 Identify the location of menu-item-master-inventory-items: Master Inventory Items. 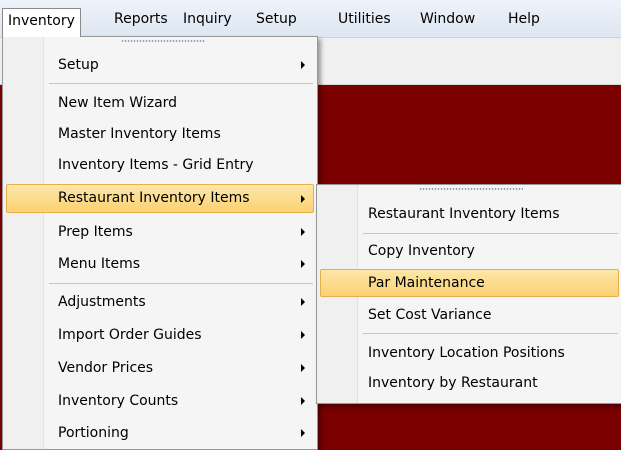
(160, 134).